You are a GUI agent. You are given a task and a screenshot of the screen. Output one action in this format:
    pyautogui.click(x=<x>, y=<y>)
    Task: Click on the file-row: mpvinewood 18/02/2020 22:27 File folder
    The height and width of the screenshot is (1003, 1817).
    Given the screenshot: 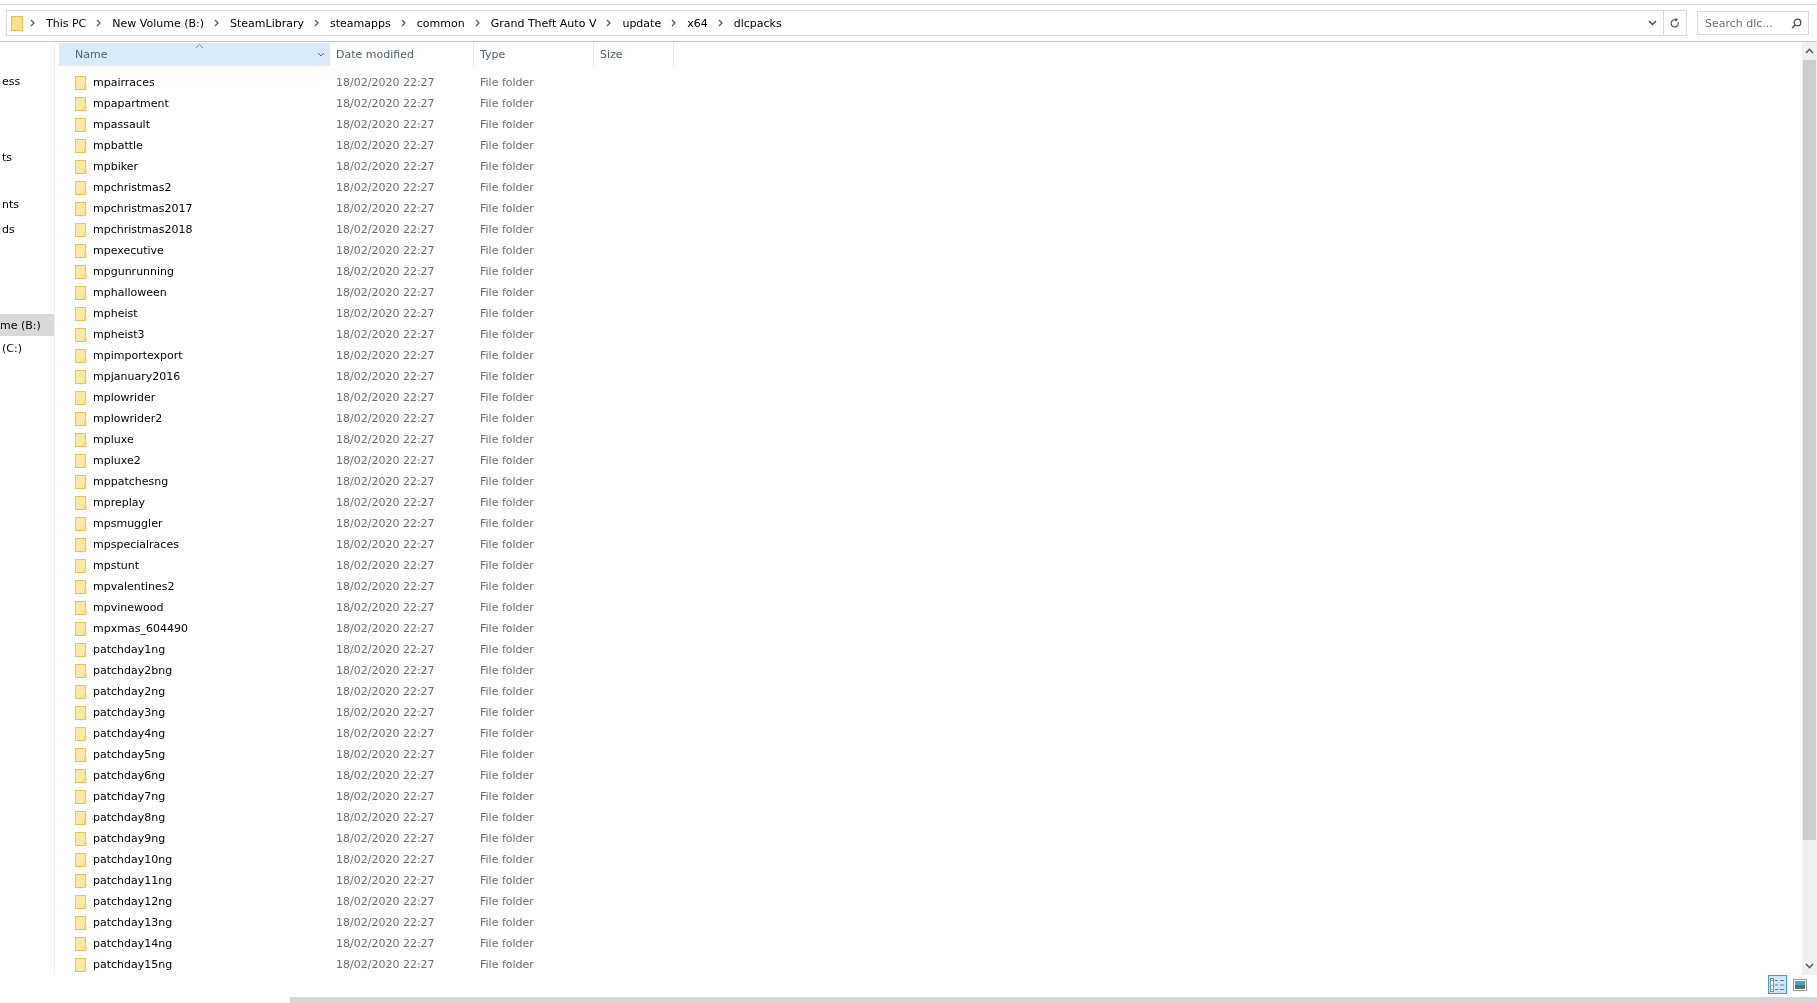 What is the action you would take?
    pyautogui.click(x=930, y=607)
    